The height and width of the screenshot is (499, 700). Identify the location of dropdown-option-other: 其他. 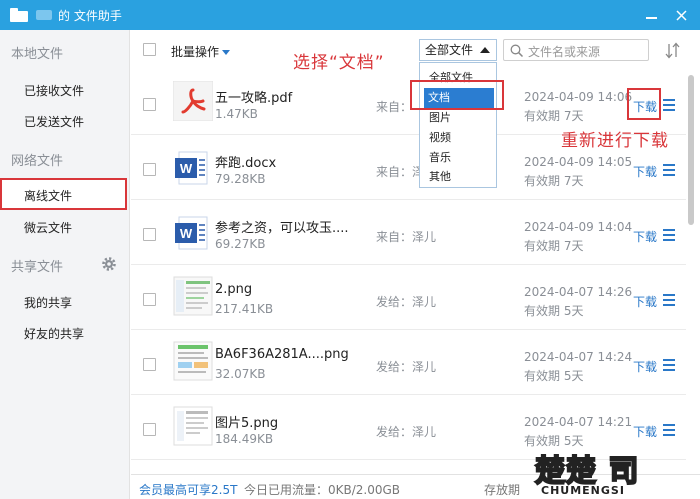
(440, 176).